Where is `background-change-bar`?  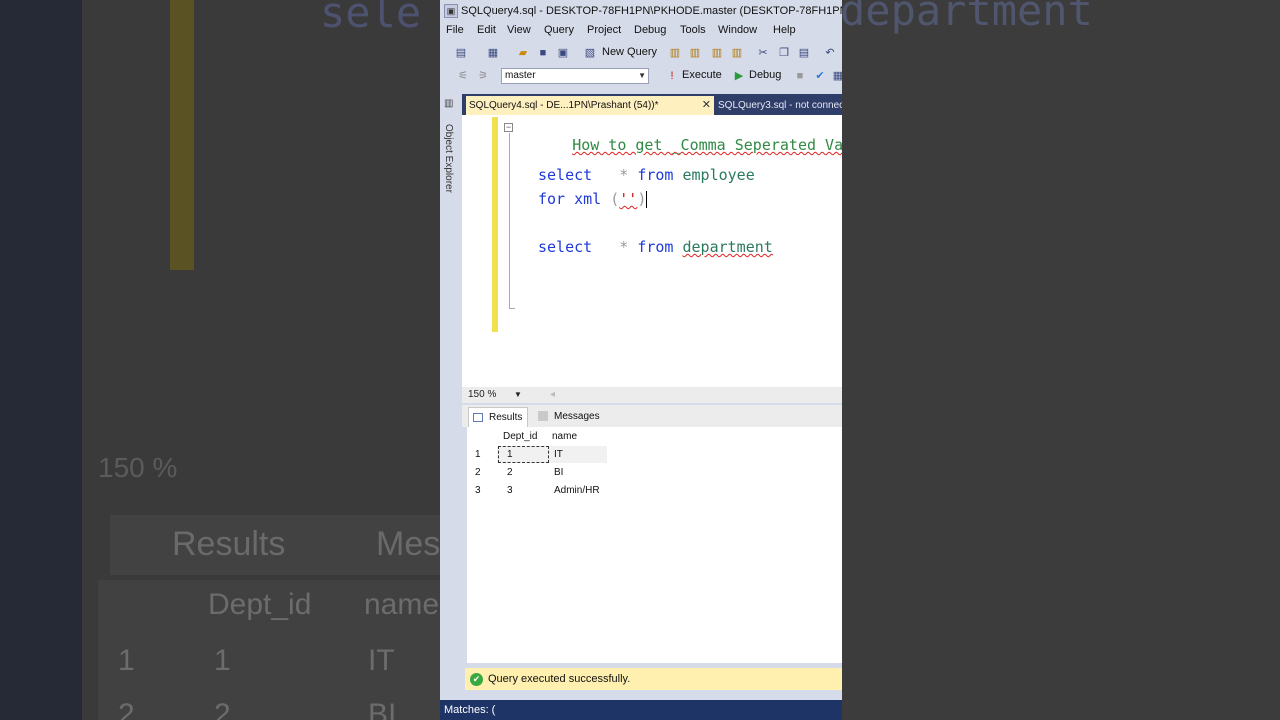 background-change-bar is located at coordinates (182, 135).